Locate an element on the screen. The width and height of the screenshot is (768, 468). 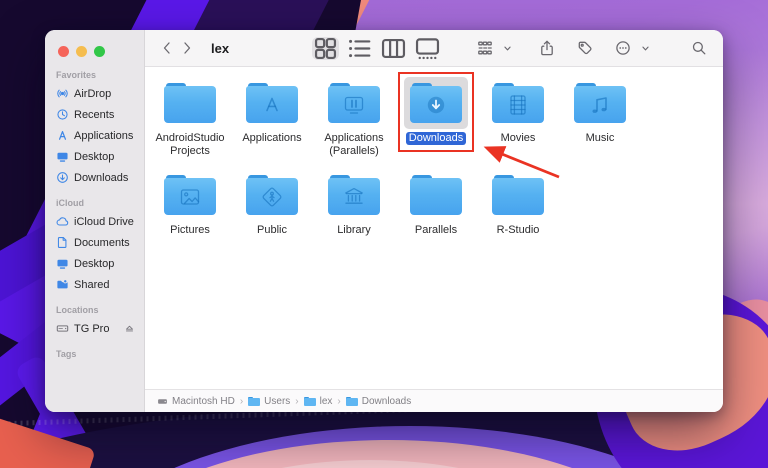
path-item-downloads: Downloads is located at coordinates (378, 401).